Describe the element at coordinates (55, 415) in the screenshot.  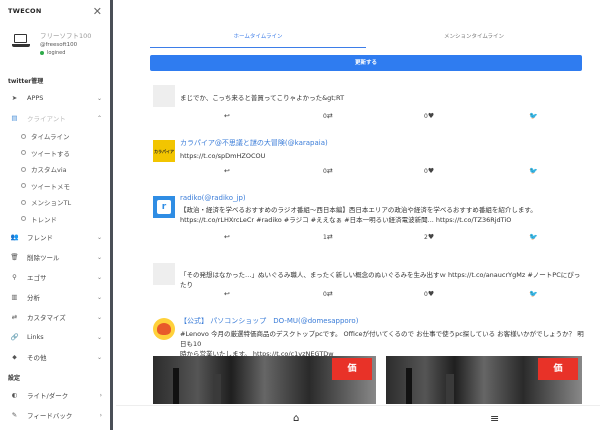
I see `sidebar-item-feedback: ✎ フィードバック ›` at that location.